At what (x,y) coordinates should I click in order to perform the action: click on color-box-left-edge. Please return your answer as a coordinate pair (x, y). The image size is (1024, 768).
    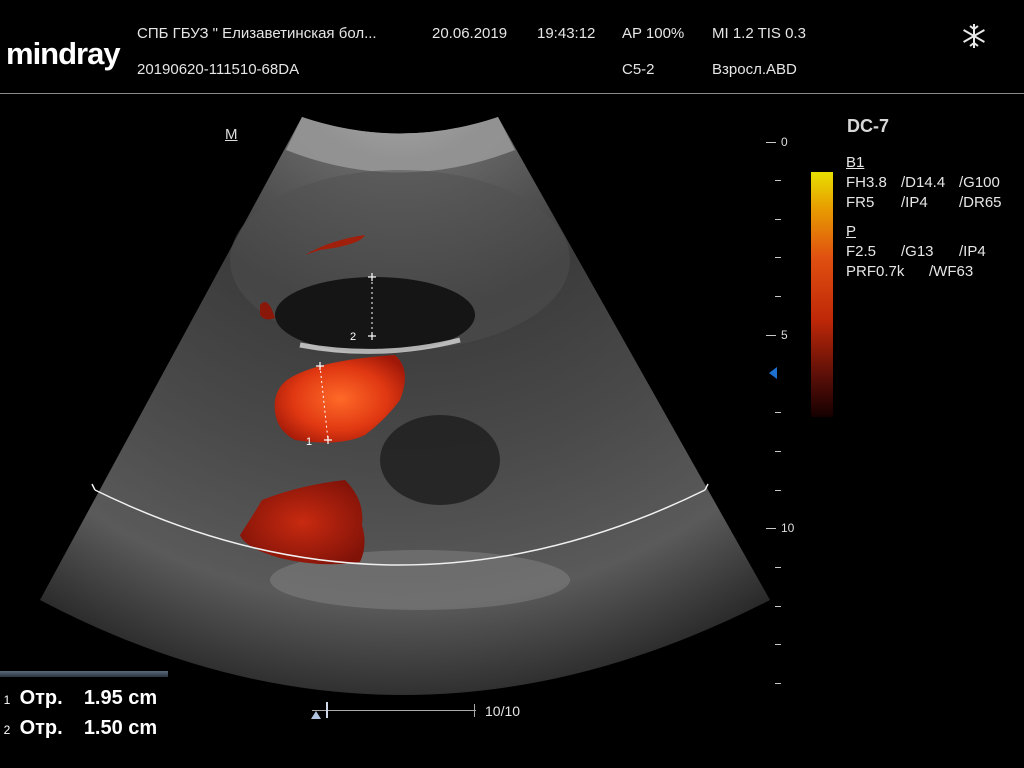
    Looking at the image, I should click on (93, 487).